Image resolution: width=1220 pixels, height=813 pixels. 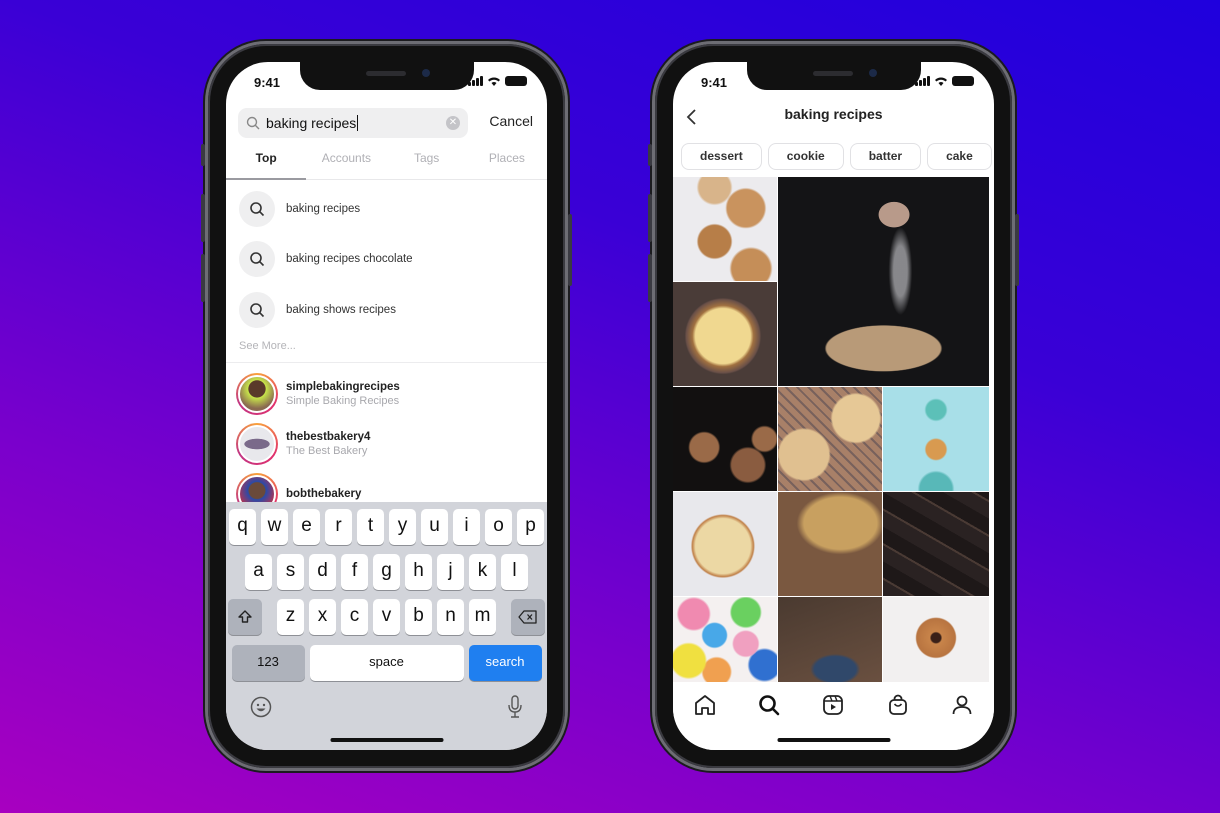 What do you see at coordinates (306, 527) in the screenshot?
I see `key-e: e` at bounding box center [306, 527].